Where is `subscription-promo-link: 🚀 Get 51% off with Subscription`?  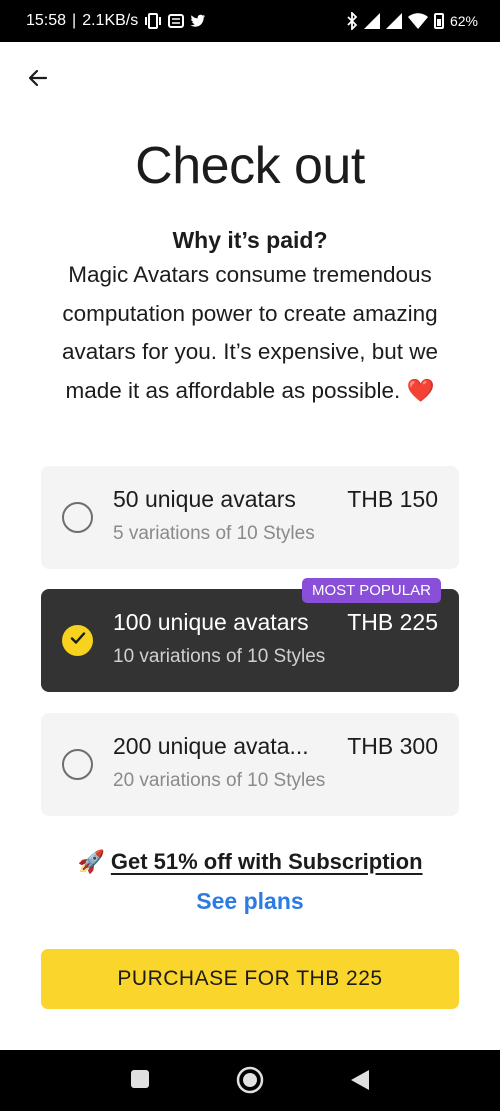 subscription-promo-link: 🚀 Get 51% off with Subscription is located at coordinates (250, 862).